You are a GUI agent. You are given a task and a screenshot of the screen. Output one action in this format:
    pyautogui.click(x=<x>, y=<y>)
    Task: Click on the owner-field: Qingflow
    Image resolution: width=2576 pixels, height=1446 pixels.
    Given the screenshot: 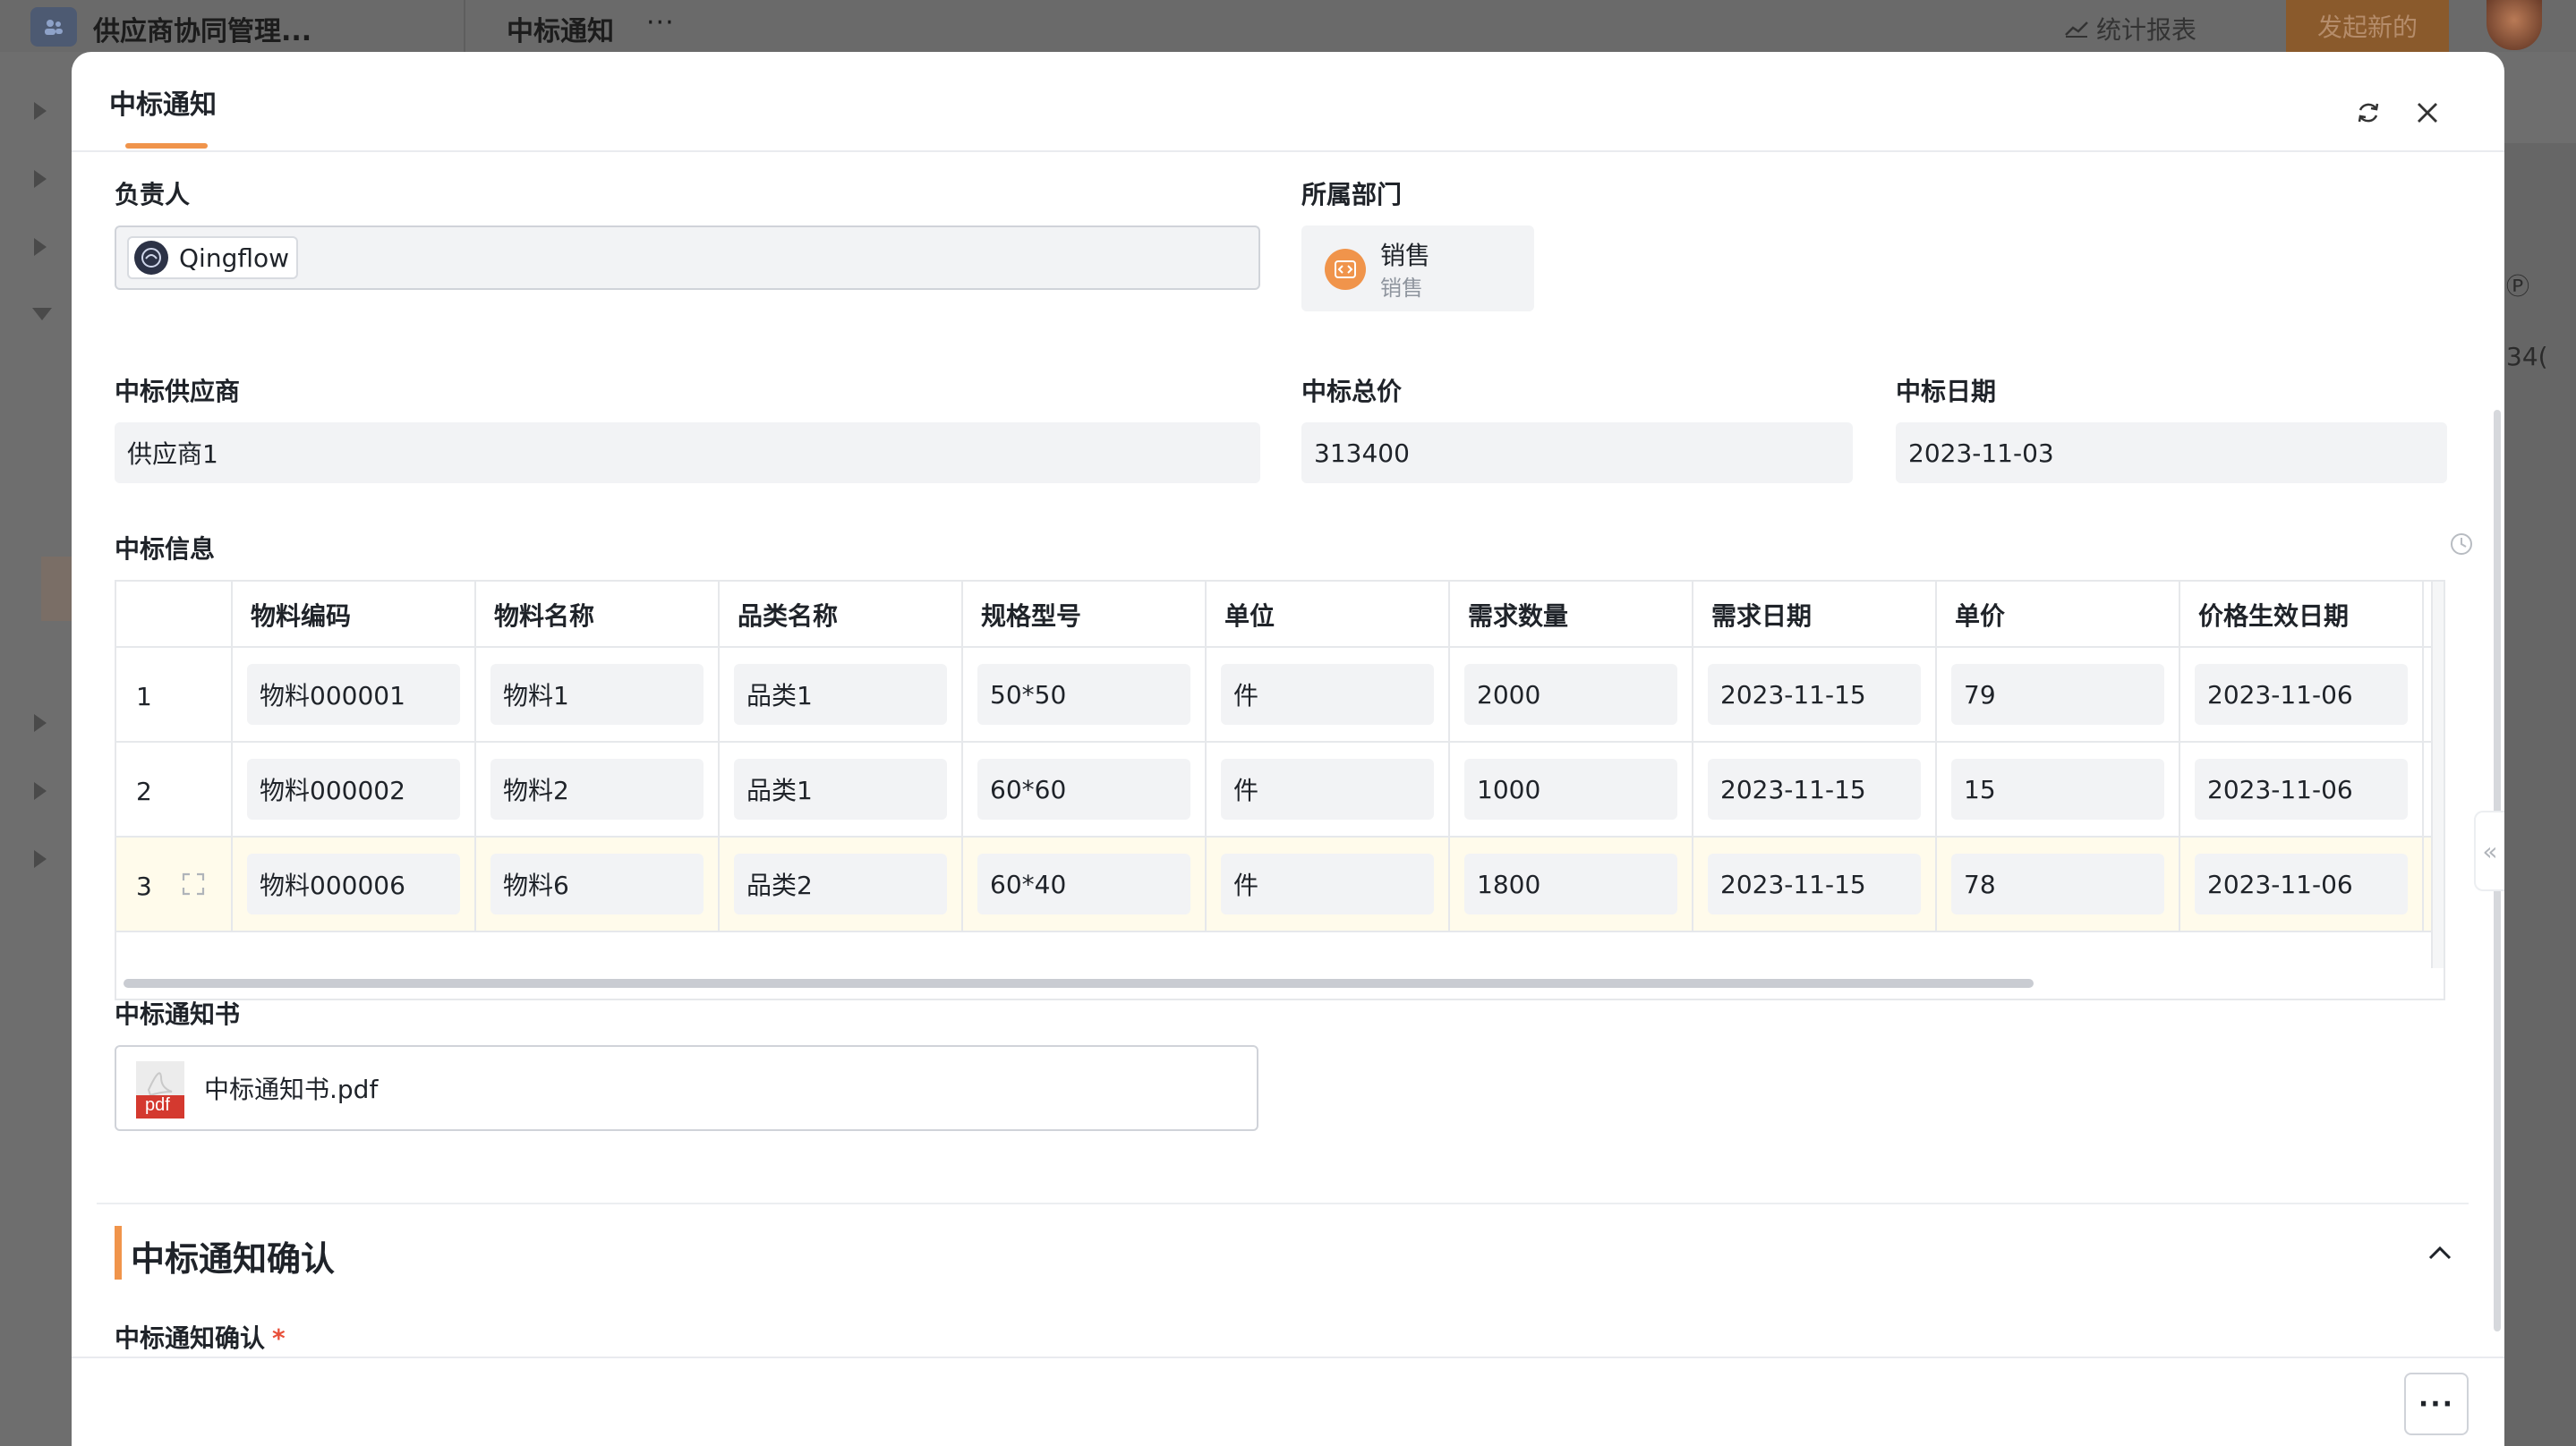 What is the action you would take?
    pyautogui.click(x=687, y=257)
    